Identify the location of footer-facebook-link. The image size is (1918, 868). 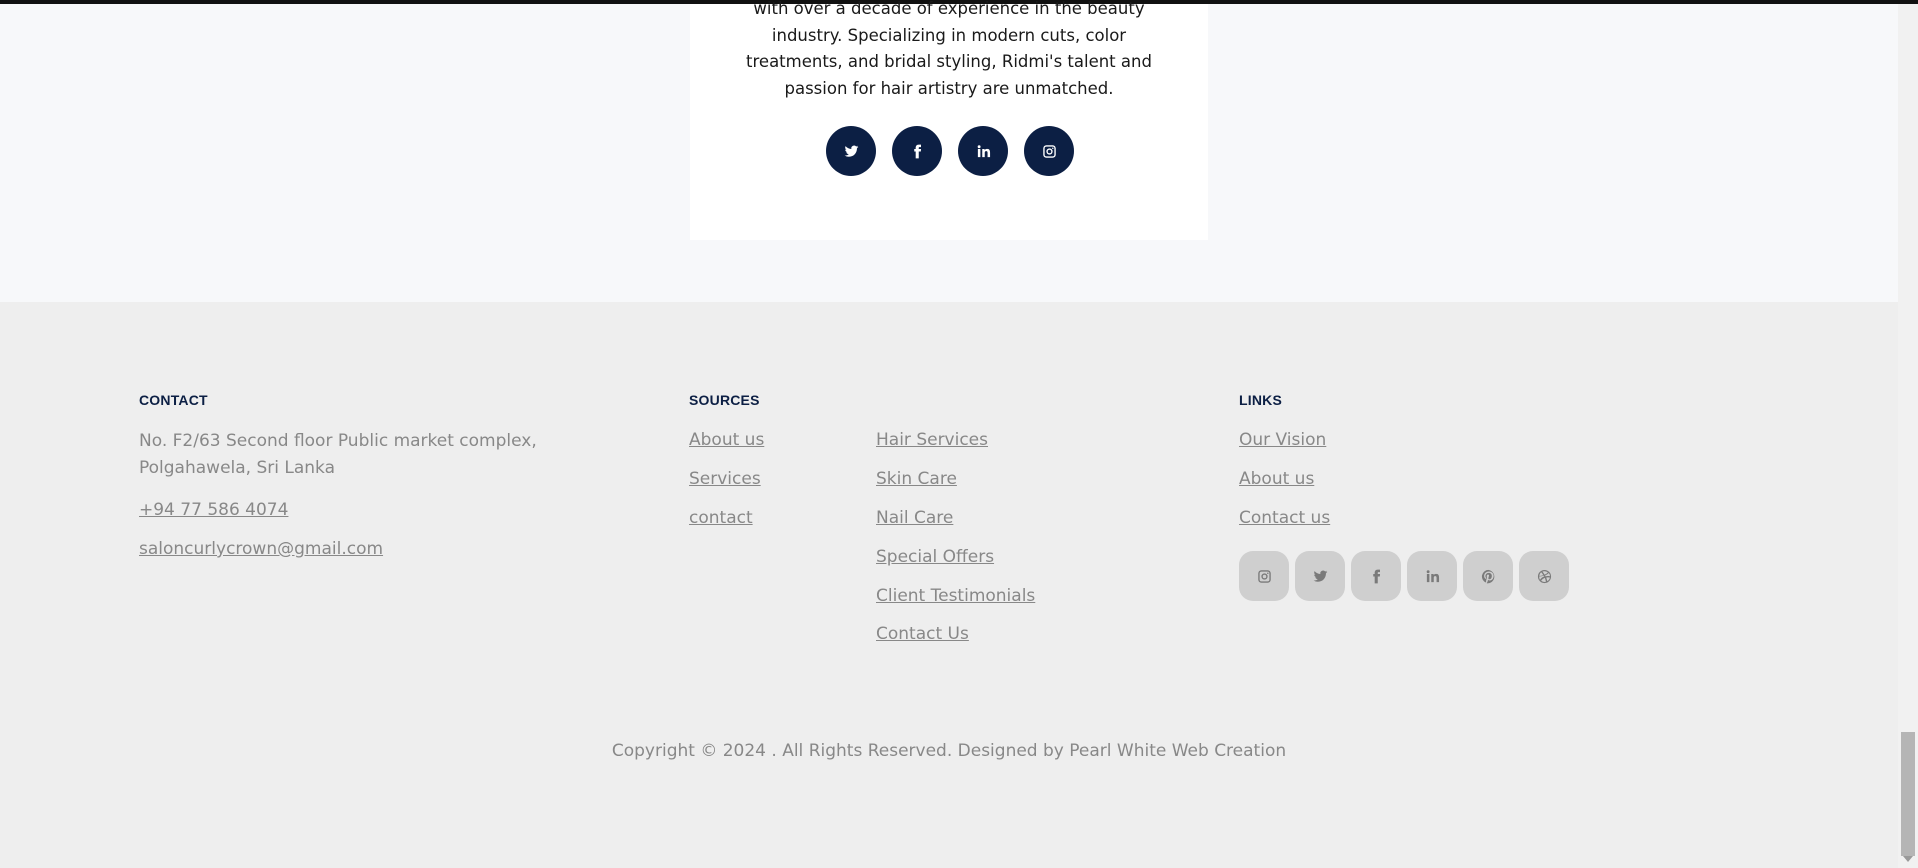
(1376, 576).